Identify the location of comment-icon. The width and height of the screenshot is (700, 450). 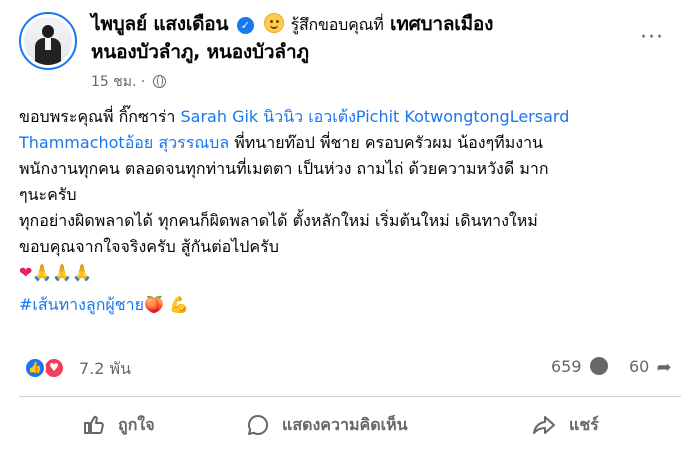
(258, 424).